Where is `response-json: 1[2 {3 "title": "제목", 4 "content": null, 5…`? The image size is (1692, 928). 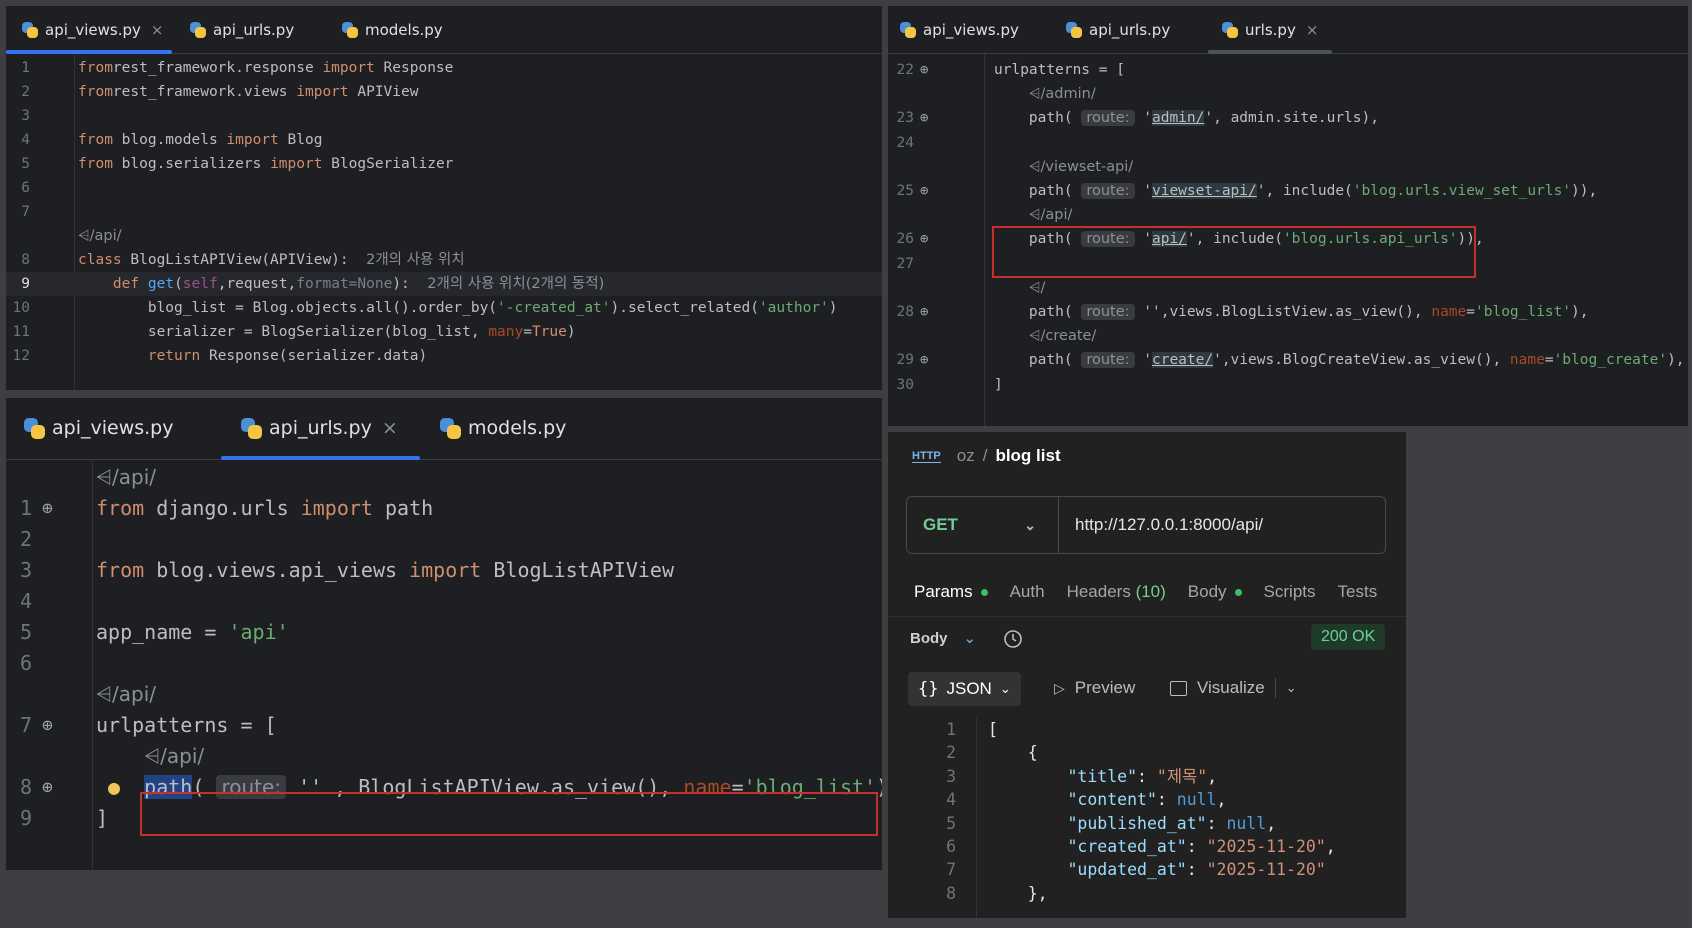 response-json: 1[2 {3 "title": "제목", 4 "content": null, 5… is located at coordinates (1147, 818).